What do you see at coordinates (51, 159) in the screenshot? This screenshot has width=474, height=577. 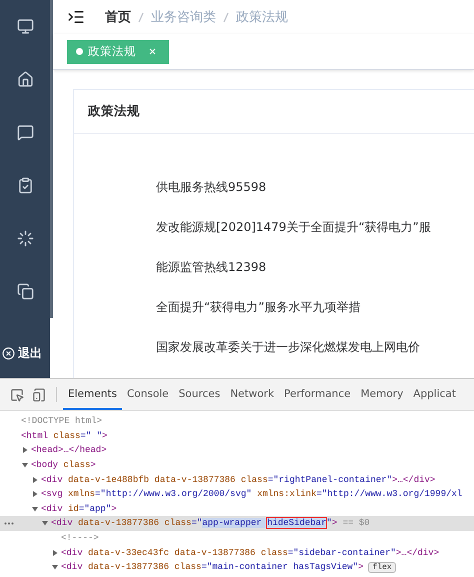 I see `scrollbar` at bounding box center [51, 159].